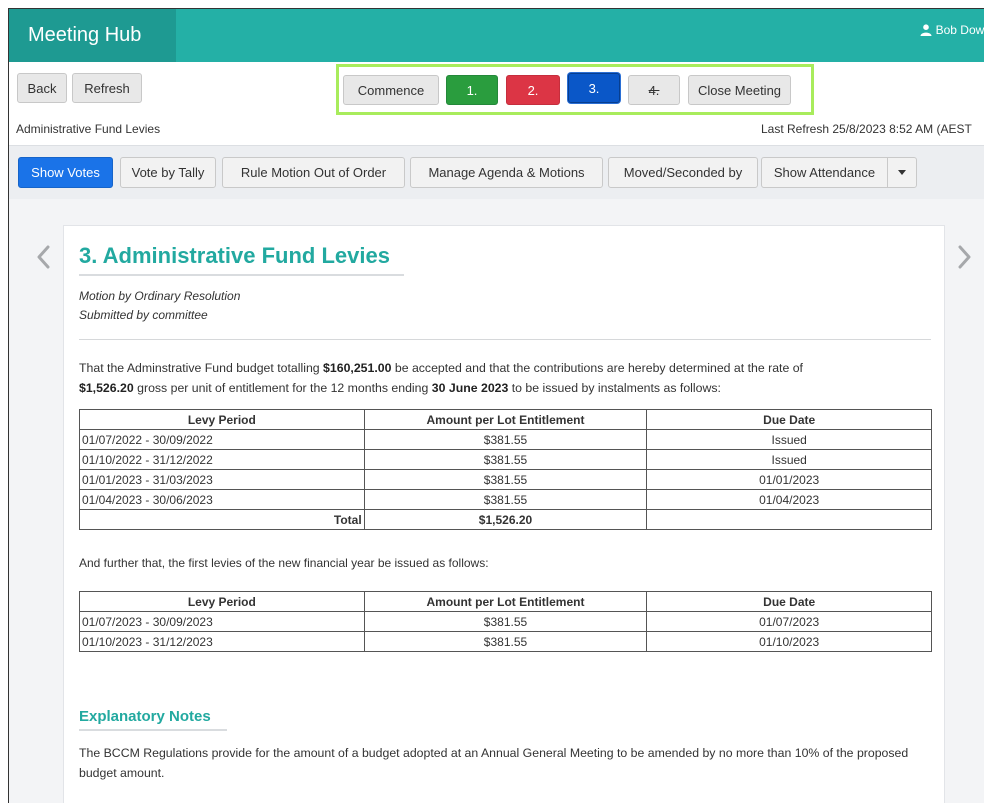 The width and height of the screenshot is (984, 803). Describe the element at coordinates (505, 339) in the screenshot. I see `section-divider` at that location.